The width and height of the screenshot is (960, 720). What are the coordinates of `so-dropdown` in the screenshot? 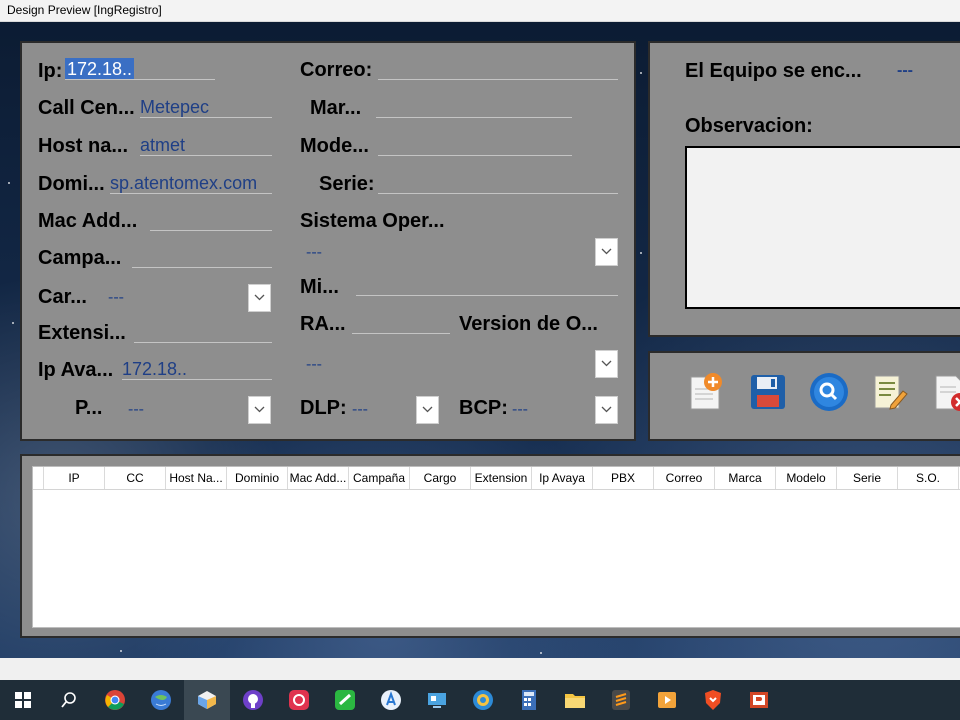 It's located at (606, 252).